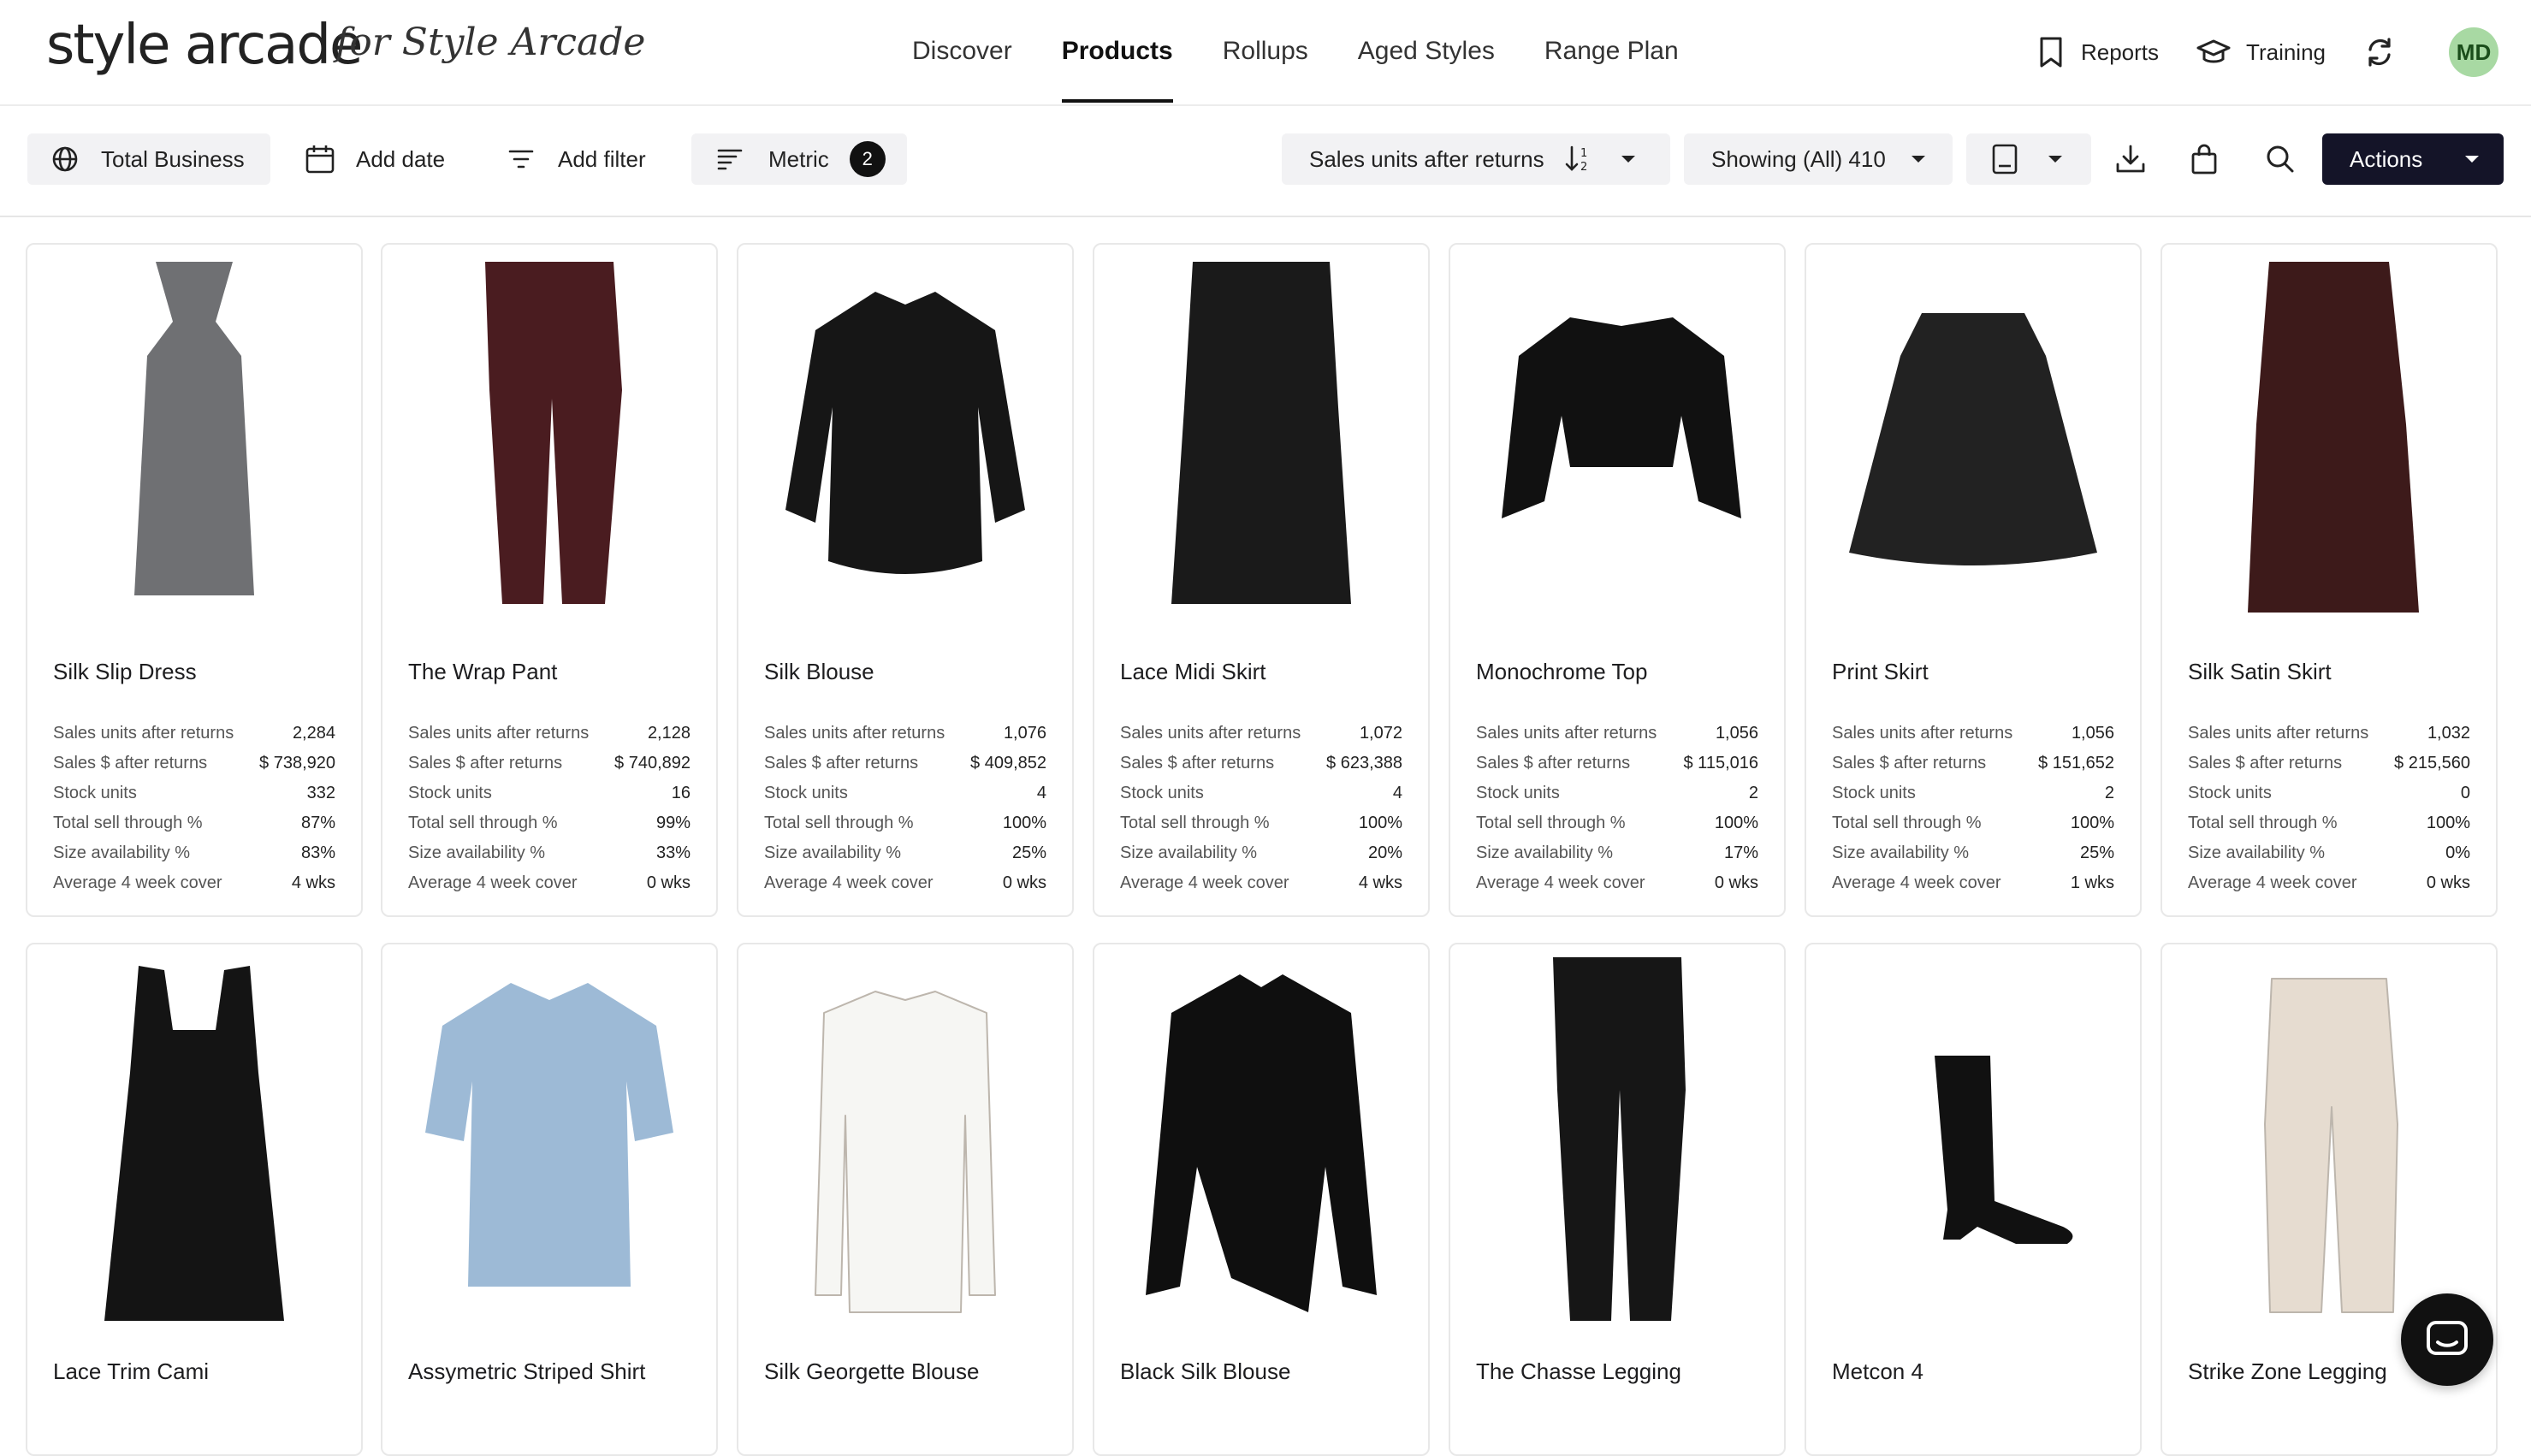 Image resolution: width=2531 pixels, height=1456 pixels. What do you see at coordinates (125, 672) in the screenshot?
I see `product-name: Silk Slip Dress` at bounding box center [125, 672].